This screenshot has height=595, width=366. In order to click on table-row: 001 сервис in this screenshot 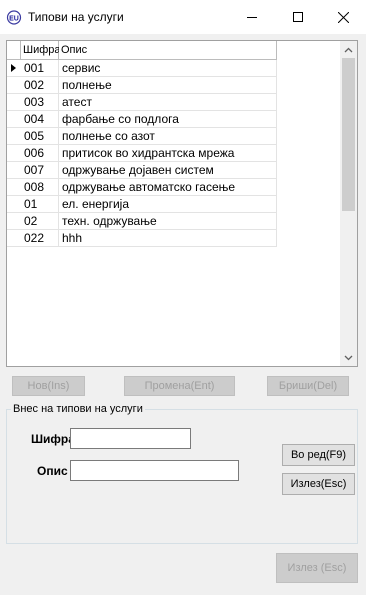, I will do `click(142, 68)`.